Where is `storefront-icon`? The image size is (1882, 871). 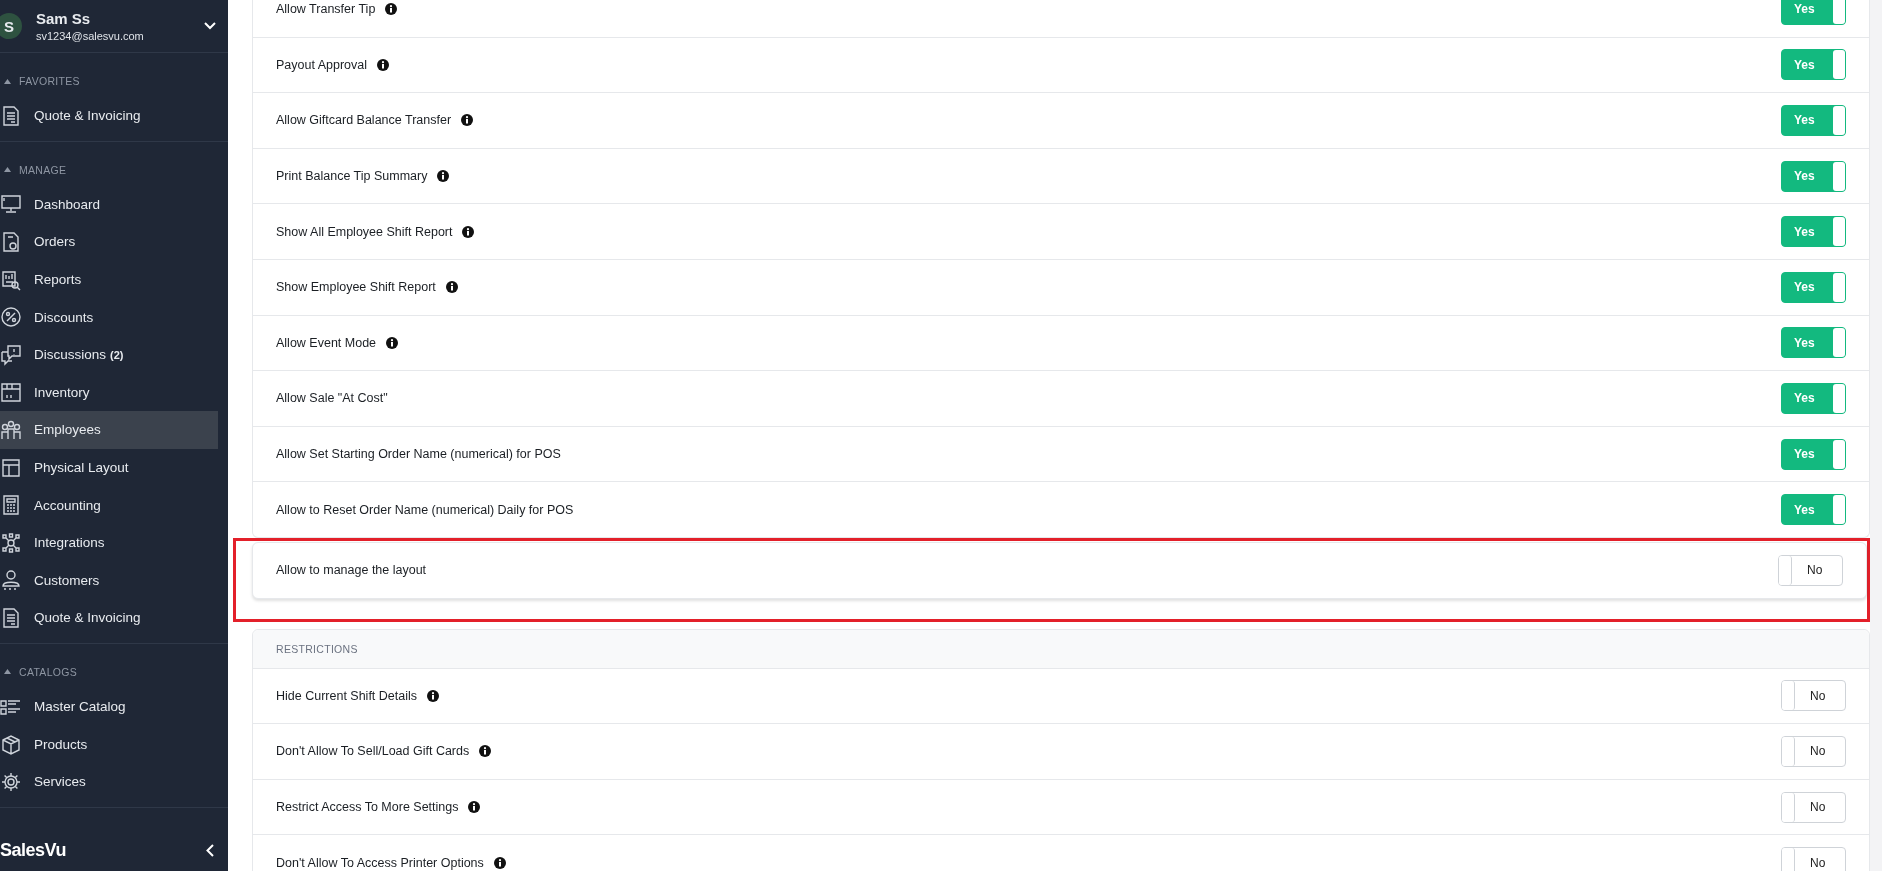 storefront-icon is located at coordinates (11, 392).